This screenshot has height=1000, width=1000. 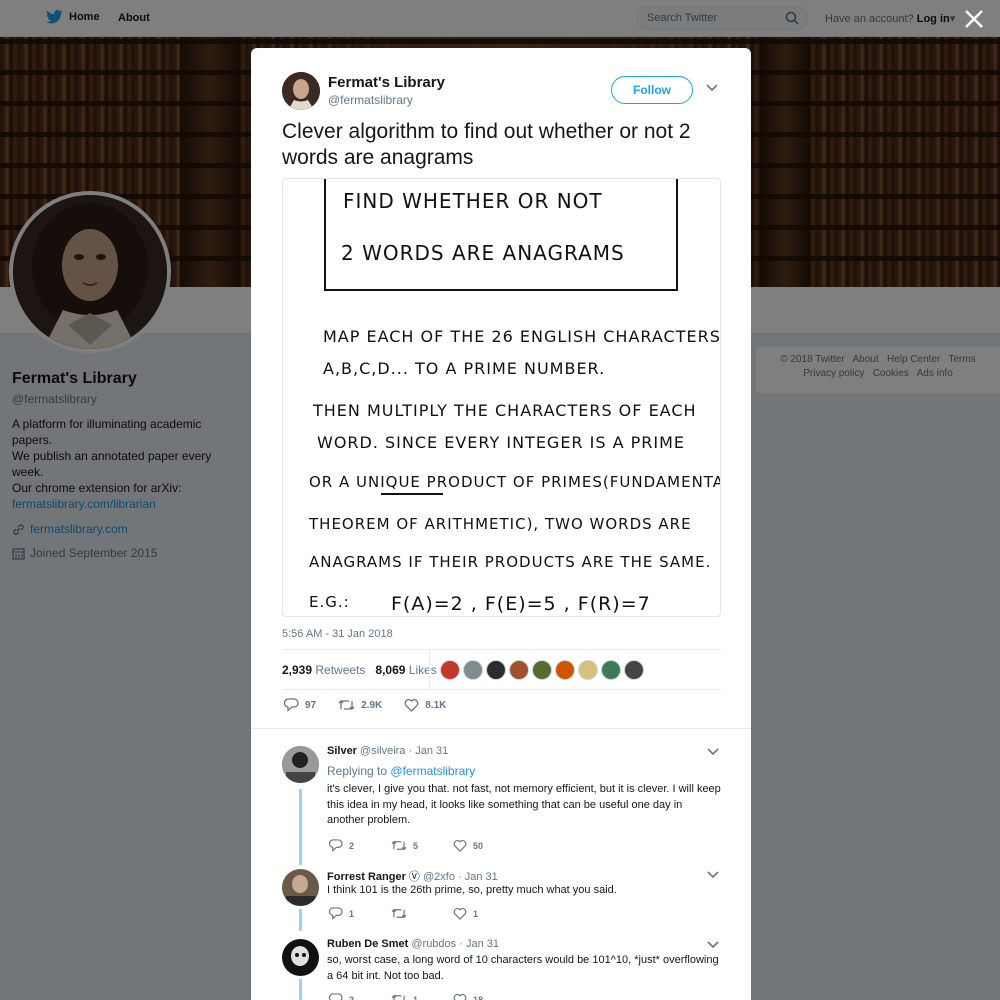 I want to click on reply-button: 1, so click(x=360, y=913).